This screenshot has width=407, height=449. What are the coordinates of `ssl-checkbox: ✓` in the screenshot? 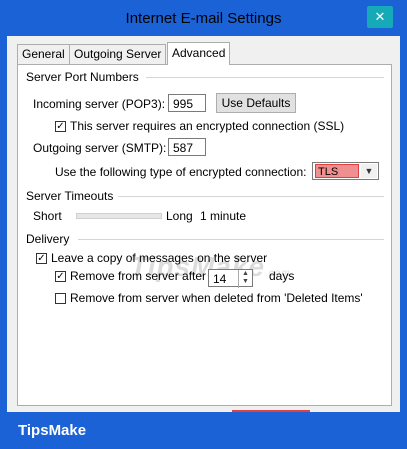 It's located at (60, 126).